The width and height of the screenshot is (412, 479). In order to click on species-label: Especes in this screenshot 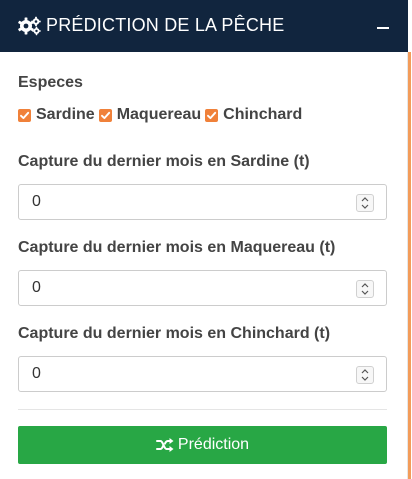, I will do `click(50, 82)`.